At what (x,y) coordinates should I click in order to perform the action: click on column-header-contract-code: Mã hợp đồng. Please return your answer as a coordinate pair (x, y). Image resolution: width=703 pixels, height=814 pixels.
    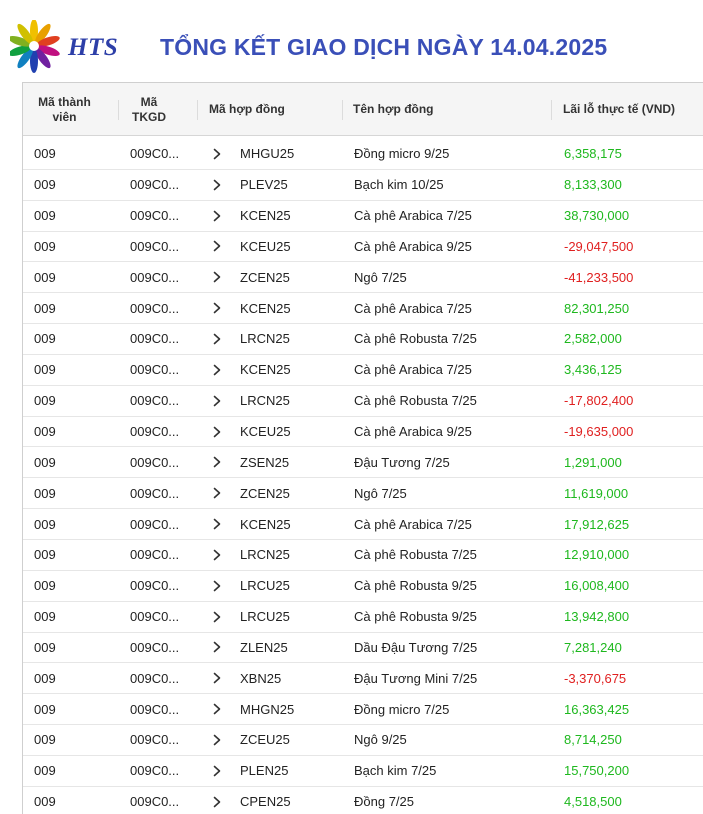
    Looking at the image, I should click on (279, 109).